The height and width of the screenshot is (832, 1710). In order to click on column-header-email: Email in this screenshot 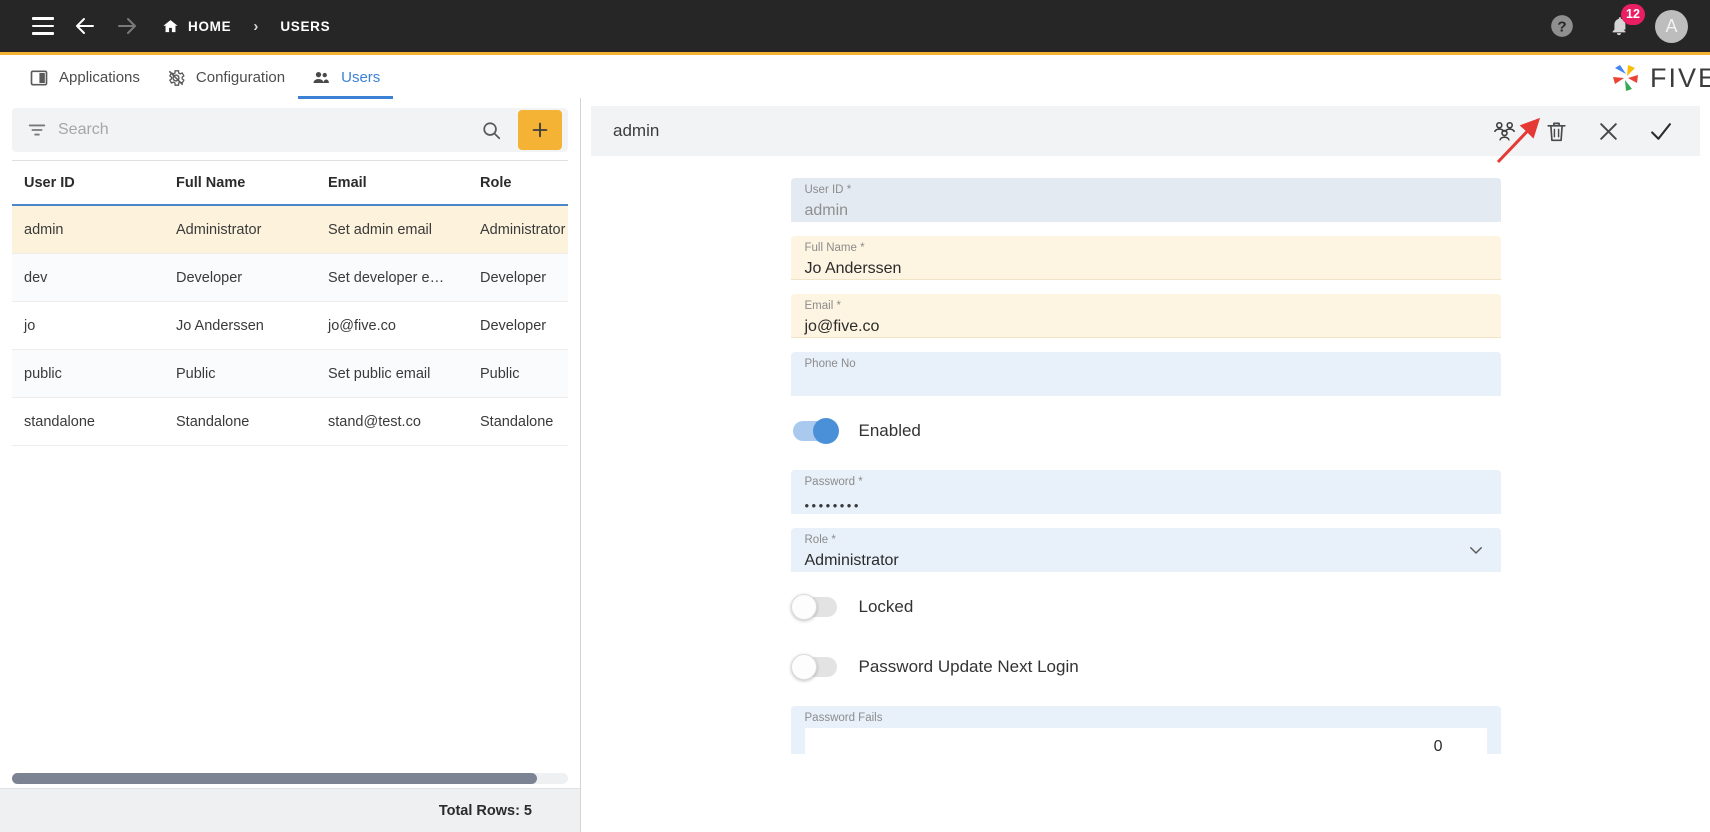, I will do `click(392, 183)`.